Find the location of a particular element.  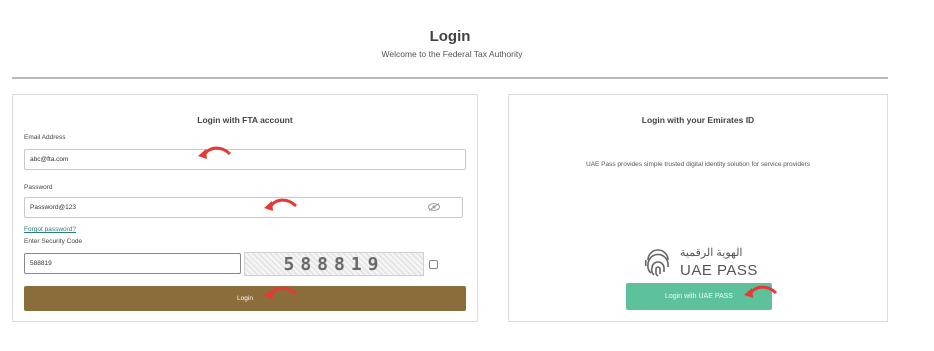

fta-panel-heading: Login with FTA account is located at coordinates (245, 120).